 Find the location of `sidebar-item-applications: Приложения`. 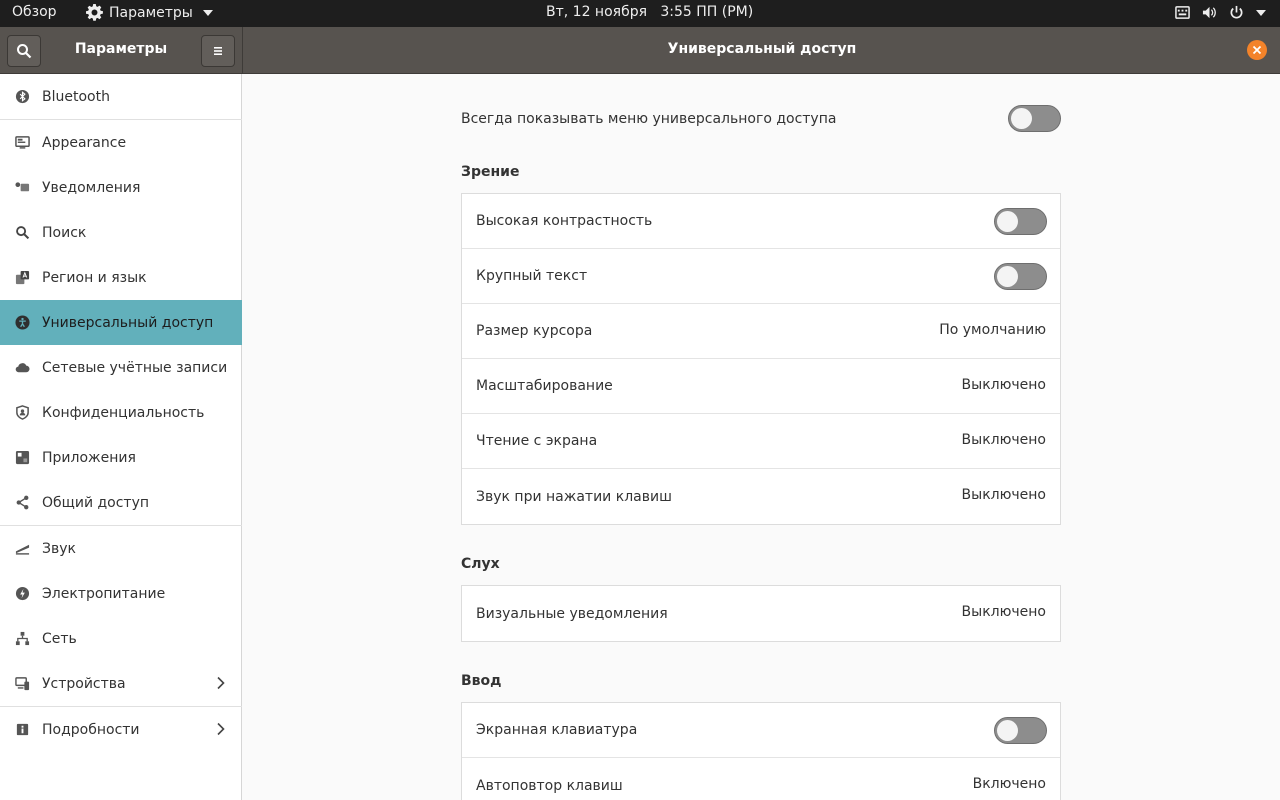

sidebar-item-applications: Приложения is located at coordinates (121, 457).